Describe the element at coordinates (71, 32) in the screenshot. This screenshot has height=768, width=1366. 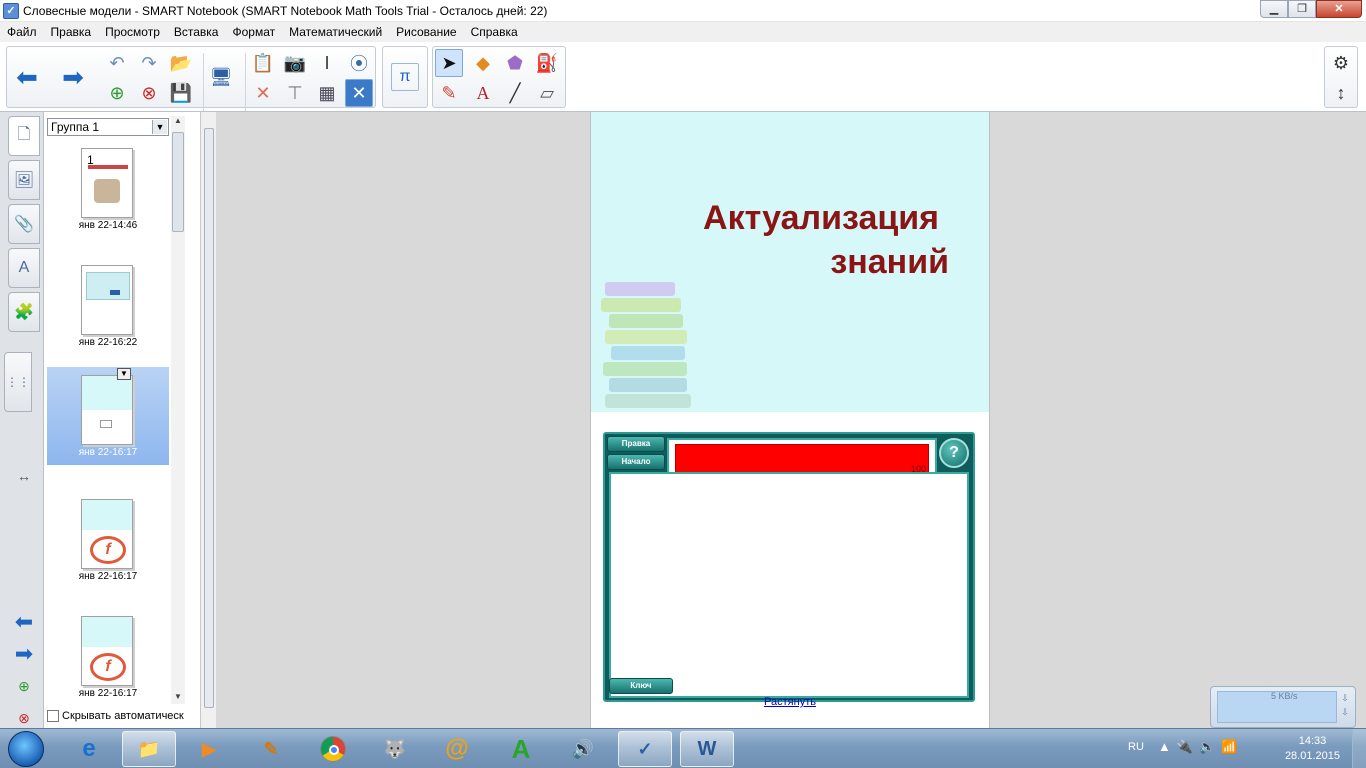
I see `menu-edit: Правка` at that location.